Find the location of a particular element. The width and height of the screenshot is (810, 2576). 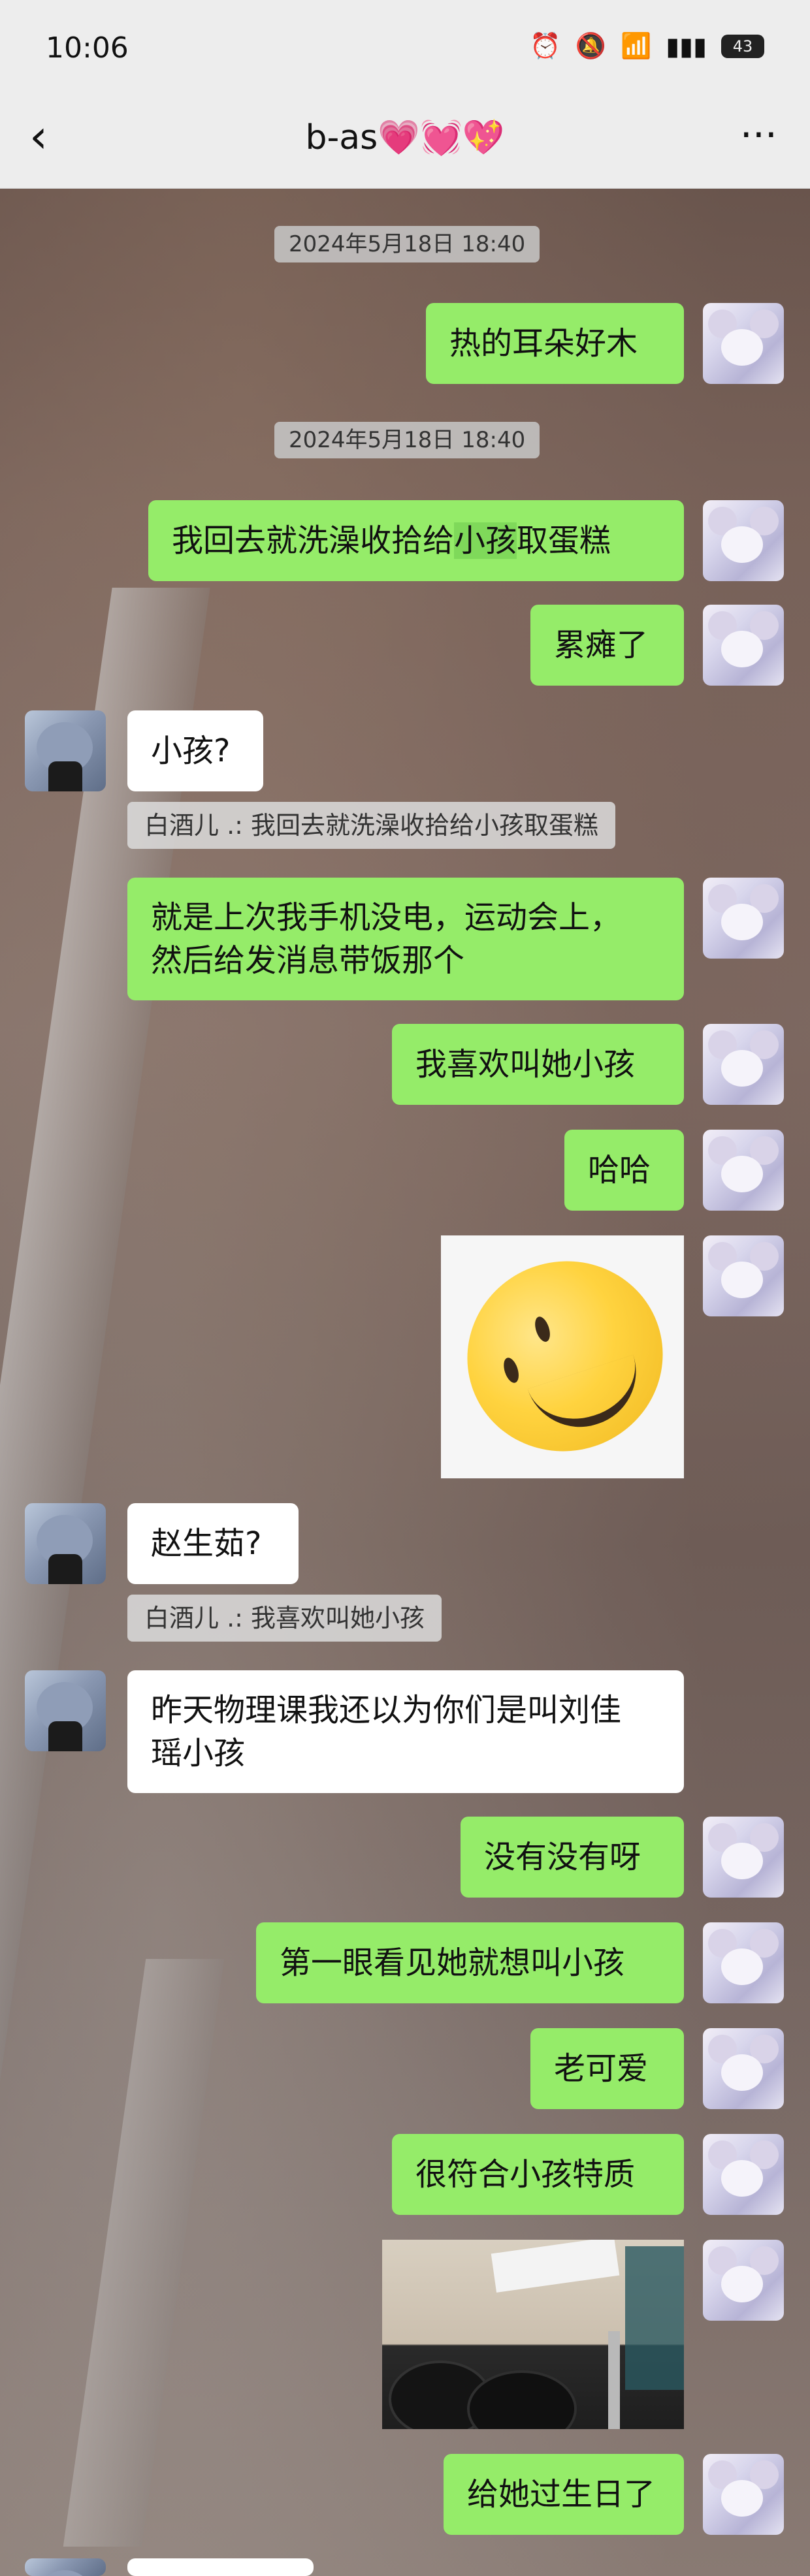

status-icons: ⏰ 🔕 📶 ▮▮▮ 43 is located at coordinates (647, 46).